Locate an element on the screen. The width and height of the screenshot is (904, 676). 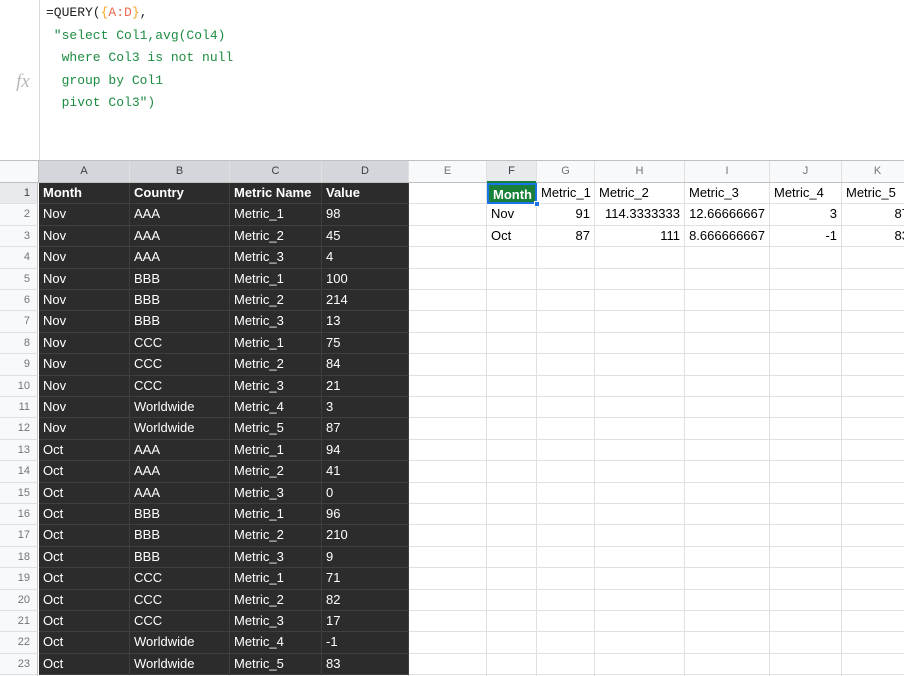
cell-I21 is located at coordinates (727, 622).